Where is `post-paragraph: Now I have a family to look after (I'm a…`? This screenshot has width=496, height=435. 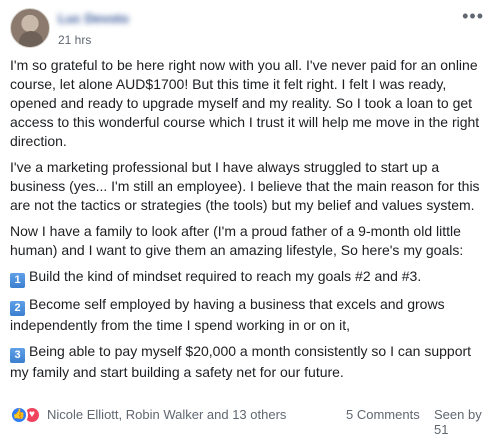 post-paragraph: Now I have a family to look after (I'm a… is located at coordinates (237, 240).